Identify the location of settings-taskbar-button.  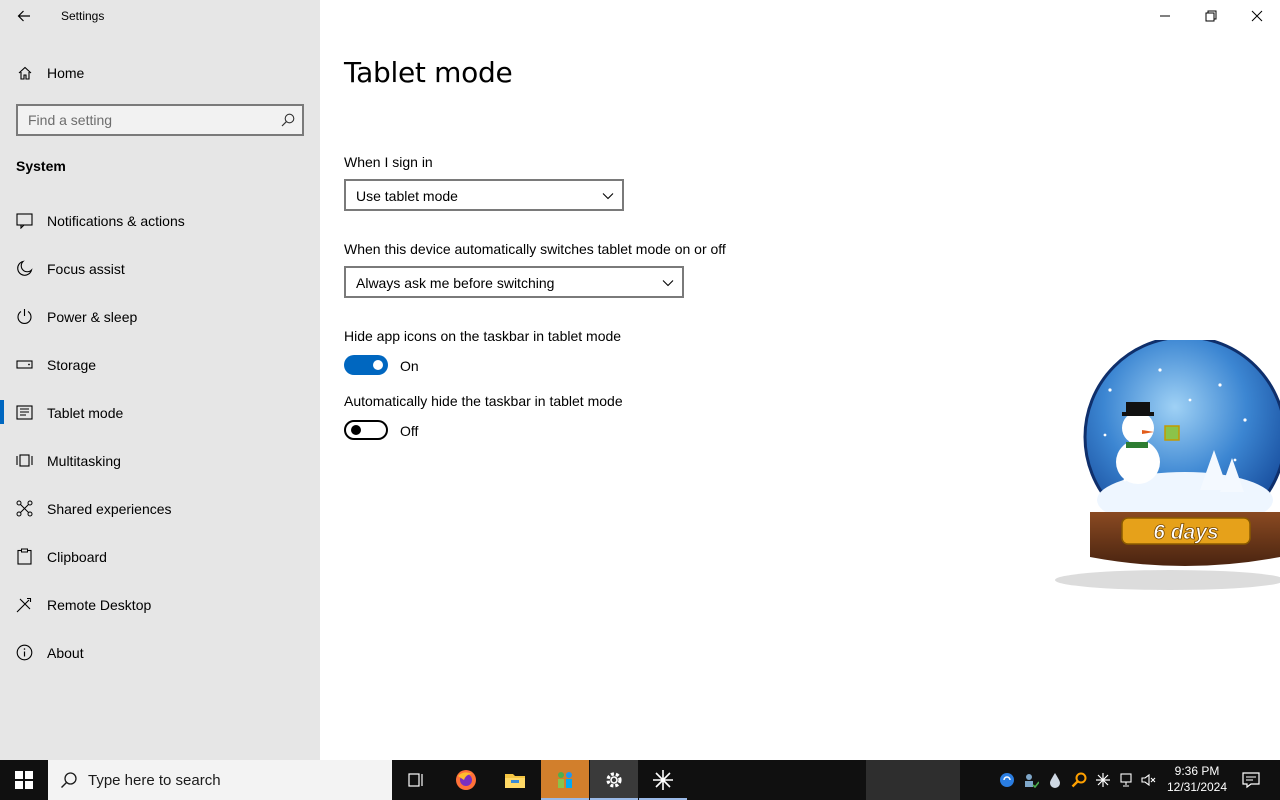
(614, 780).